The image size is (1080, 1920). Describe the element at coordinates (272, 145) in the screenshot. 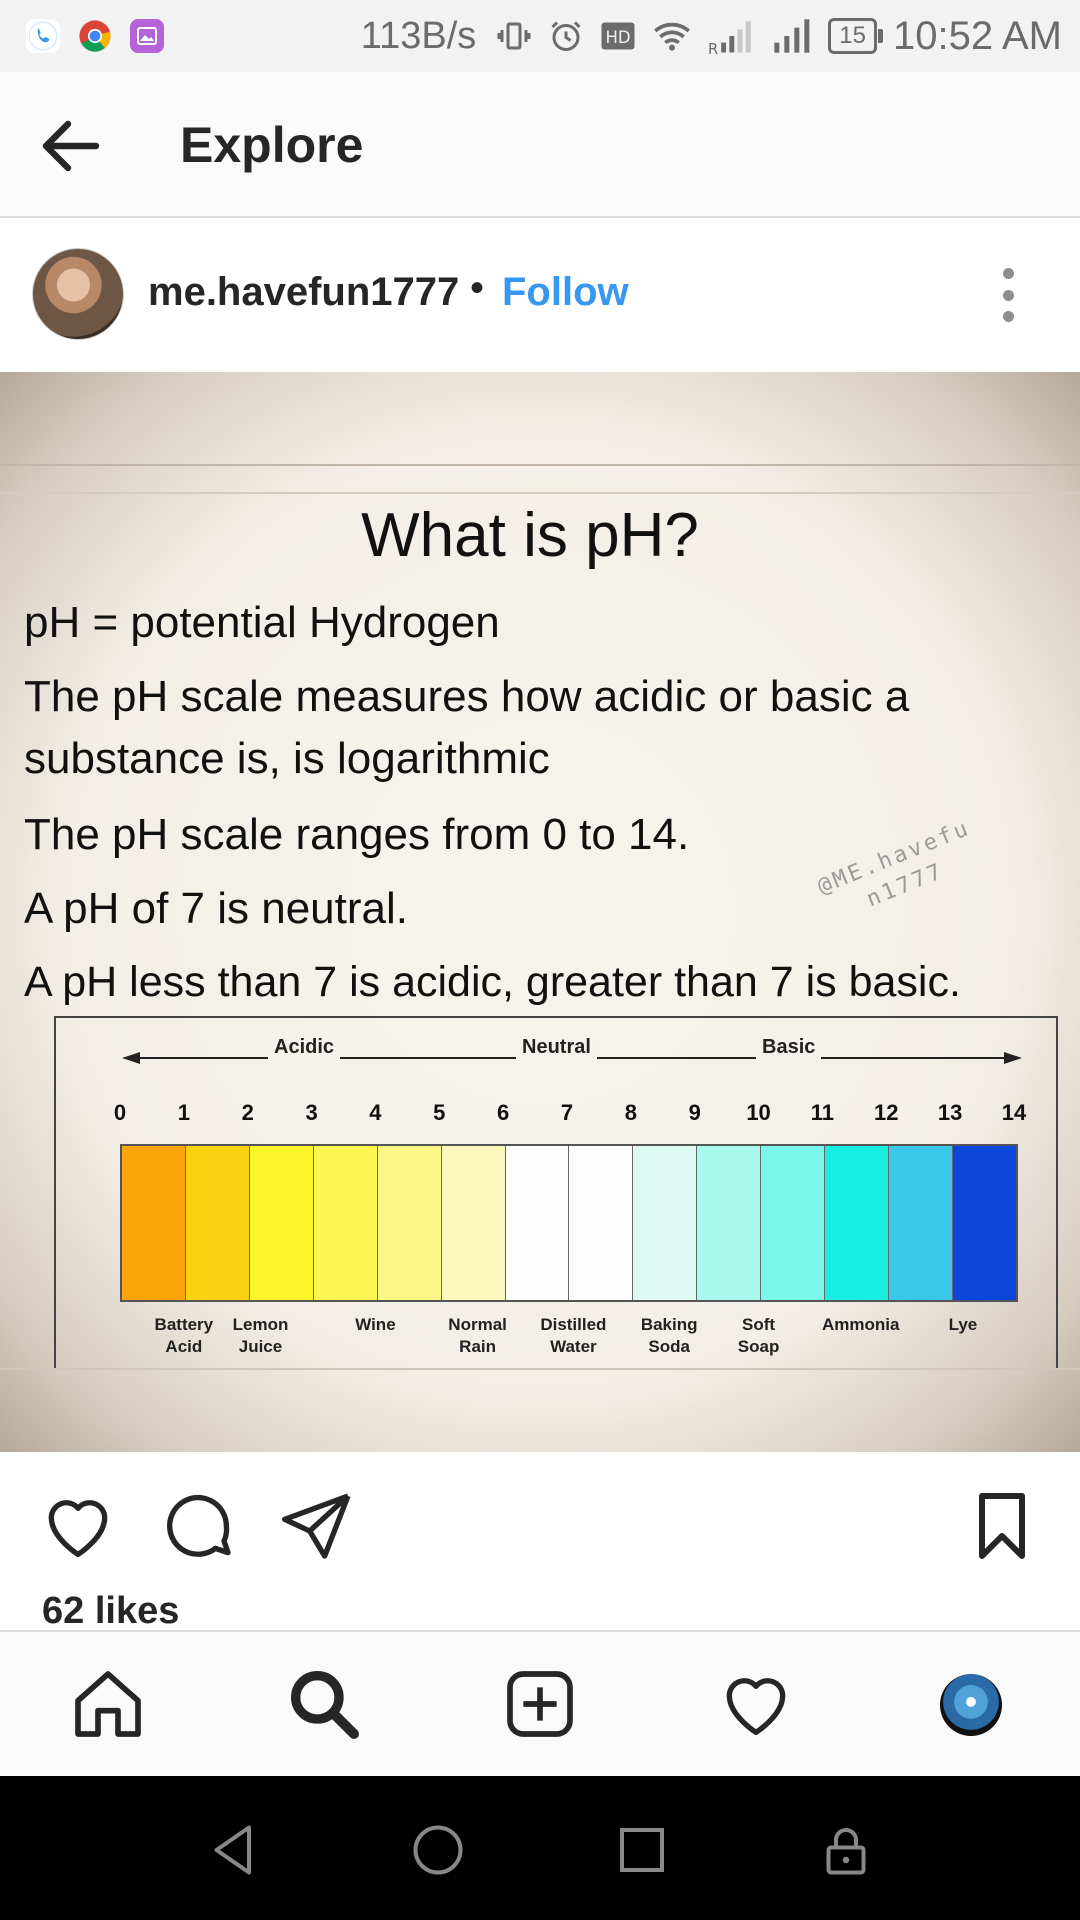

I see `page-title: Explore` at that location.